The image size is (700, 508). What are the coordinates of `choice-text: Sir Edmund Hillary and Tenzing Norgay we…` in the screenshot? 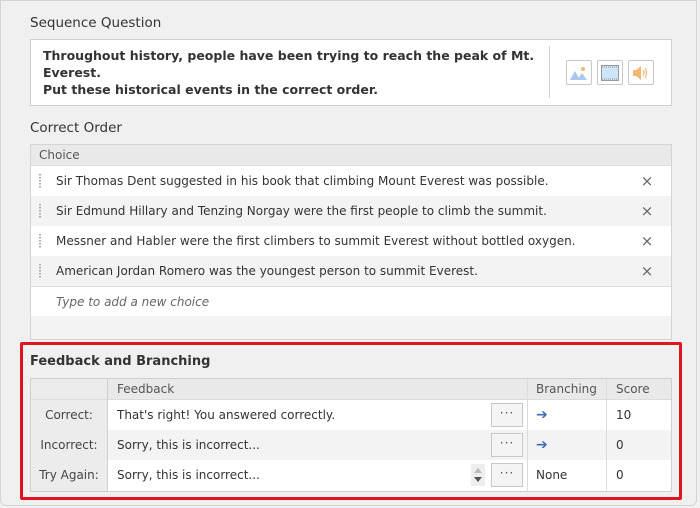 It's located at (301, 211).